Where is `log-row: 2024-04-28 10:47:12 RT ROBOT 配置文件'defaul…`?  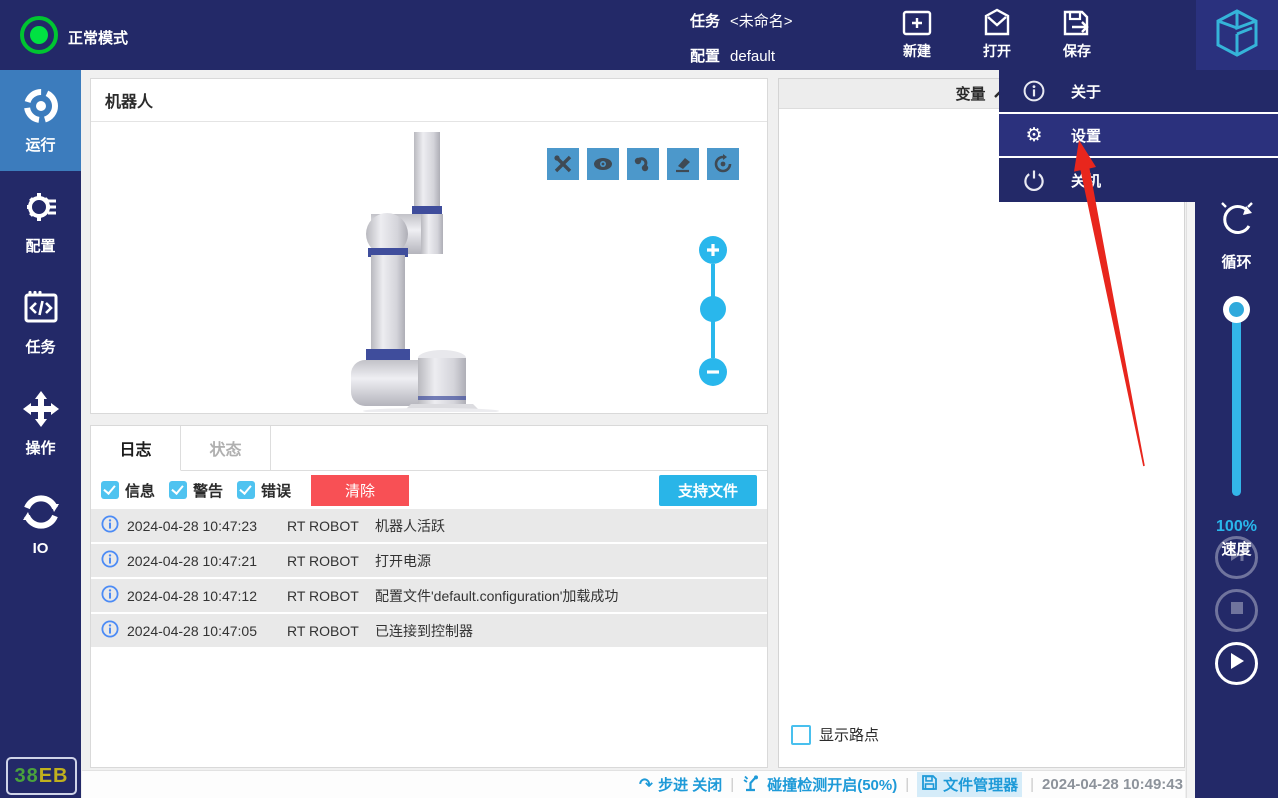 log-row: 2024-04-28 10:47:12 RT ROBOT 配置文件'defaul… is located at coordinates (429, 595).